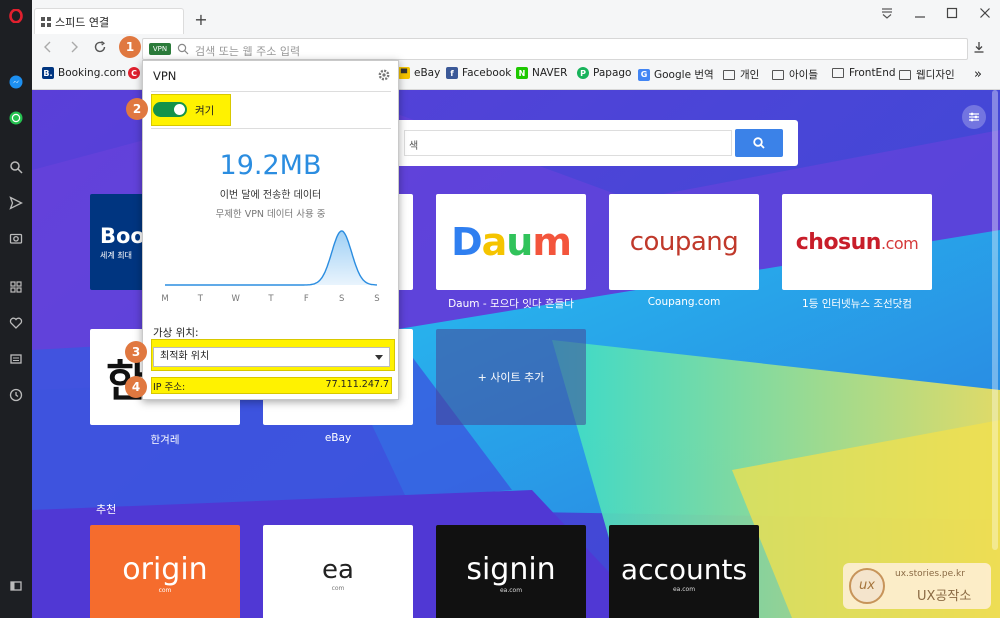 The width and height of the screenshot is (1000, 618). Describe the element at coordinates (568, 143) in the screenshot. I see `speed-dial-search-input: 색` at that location.